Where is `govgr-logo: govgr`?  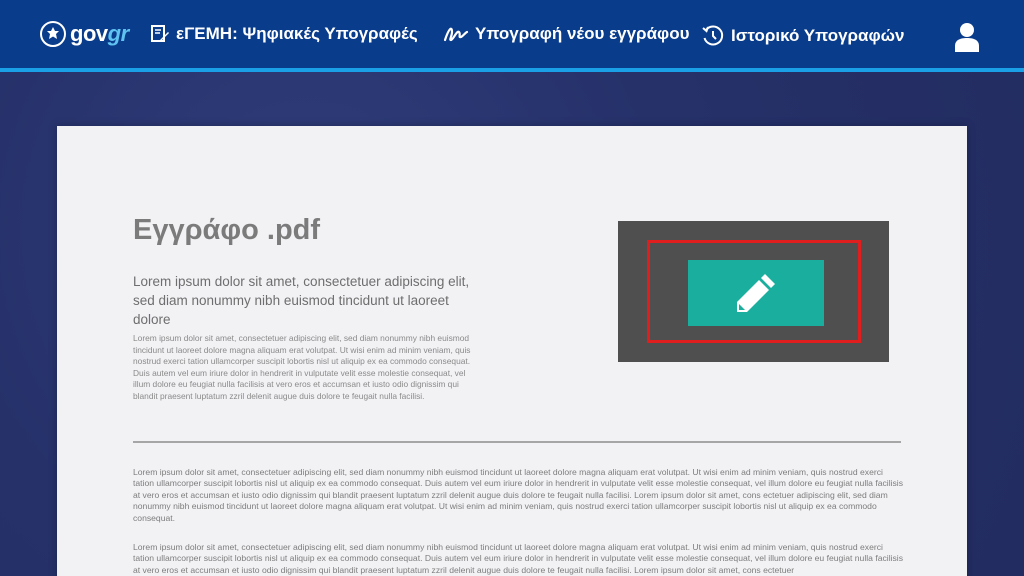 govgr-logo: govgr is located at coordinates (84, 34).